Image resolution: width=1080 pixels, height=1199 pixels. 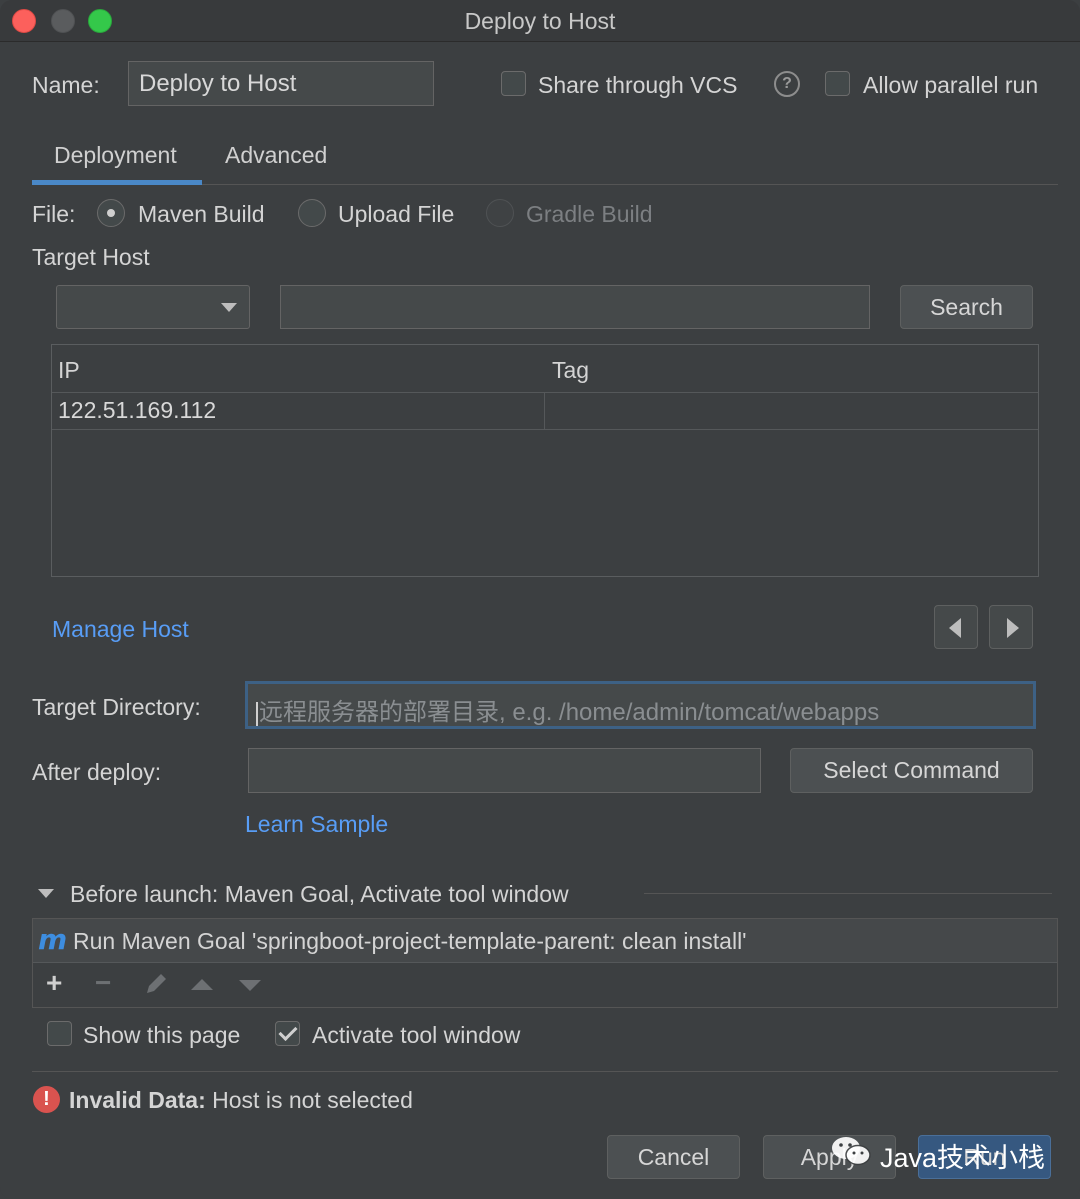 What do you see at coordinates (91, 257) in the screenshot?
I see `target-host-label: Target Host` at bounding box center [91, 257].